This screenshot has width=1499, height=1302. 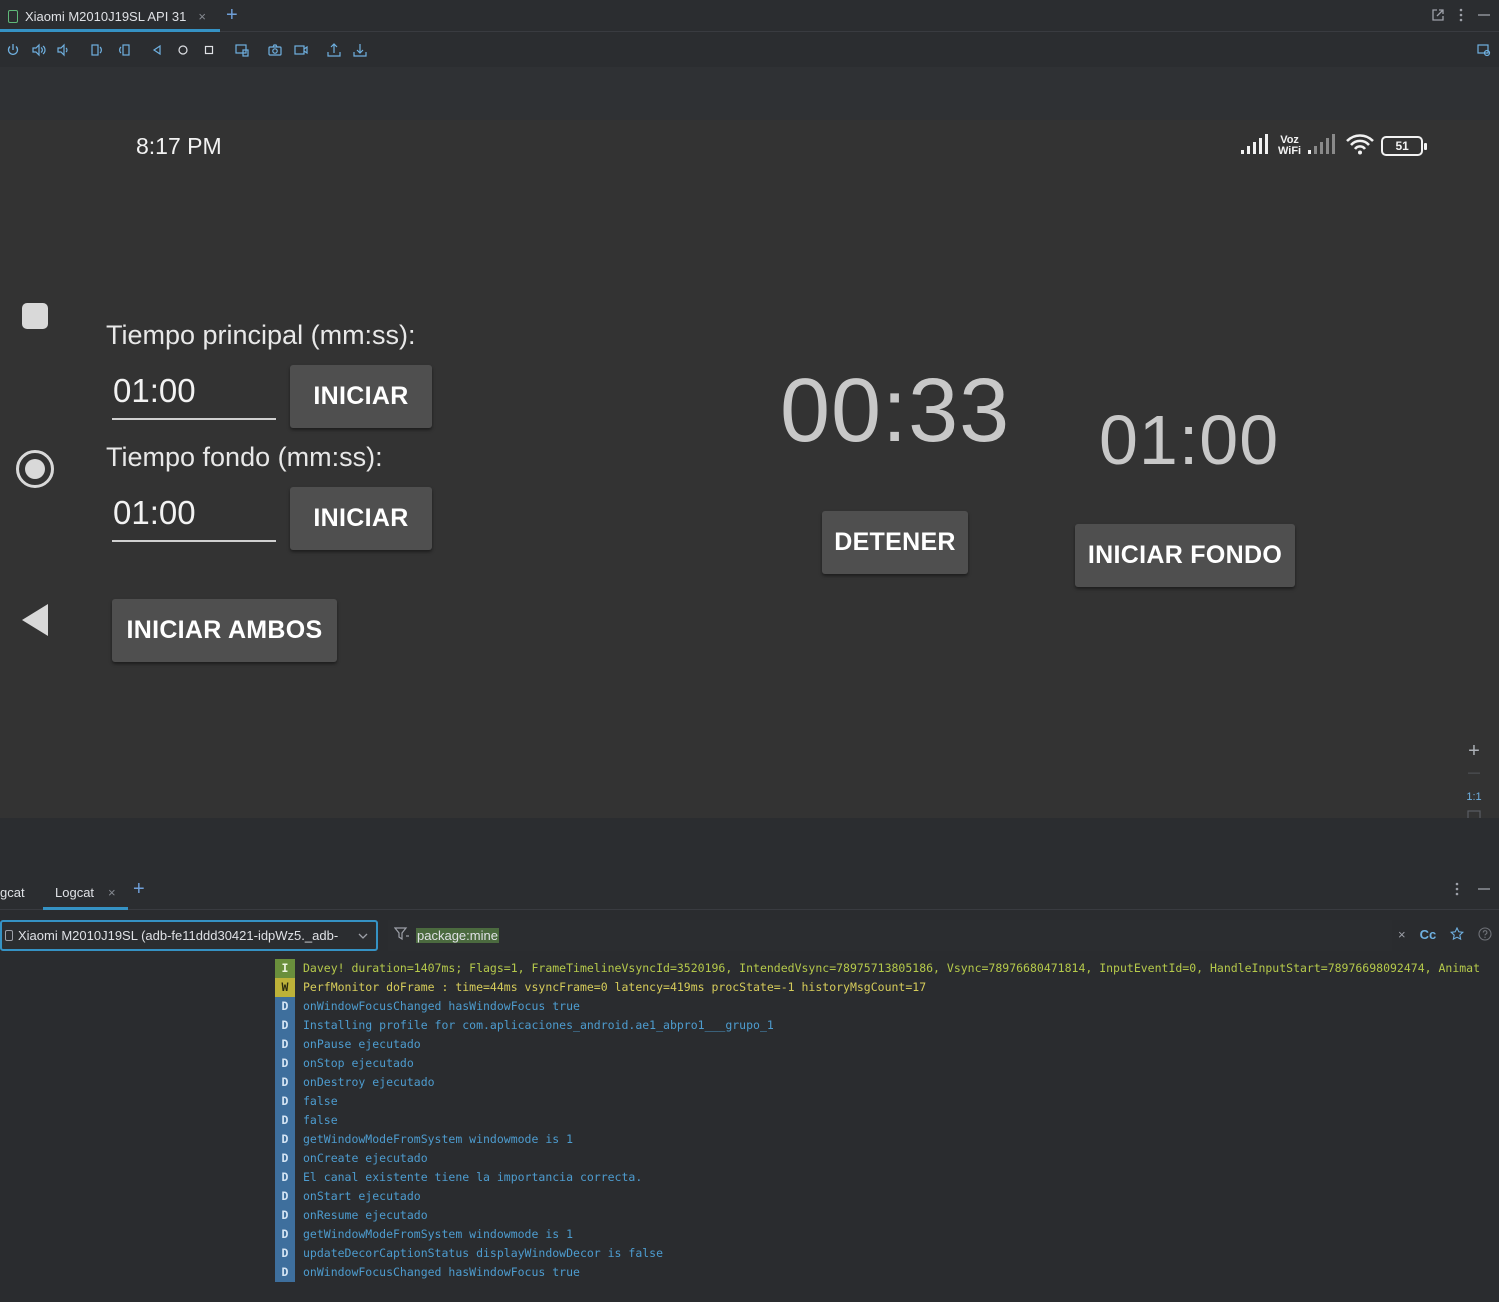 What do you see at coordinates (112, 892) in the screenshot?
I see `logcat-tab-close-icon: ×` at bounding box center [112, 892].